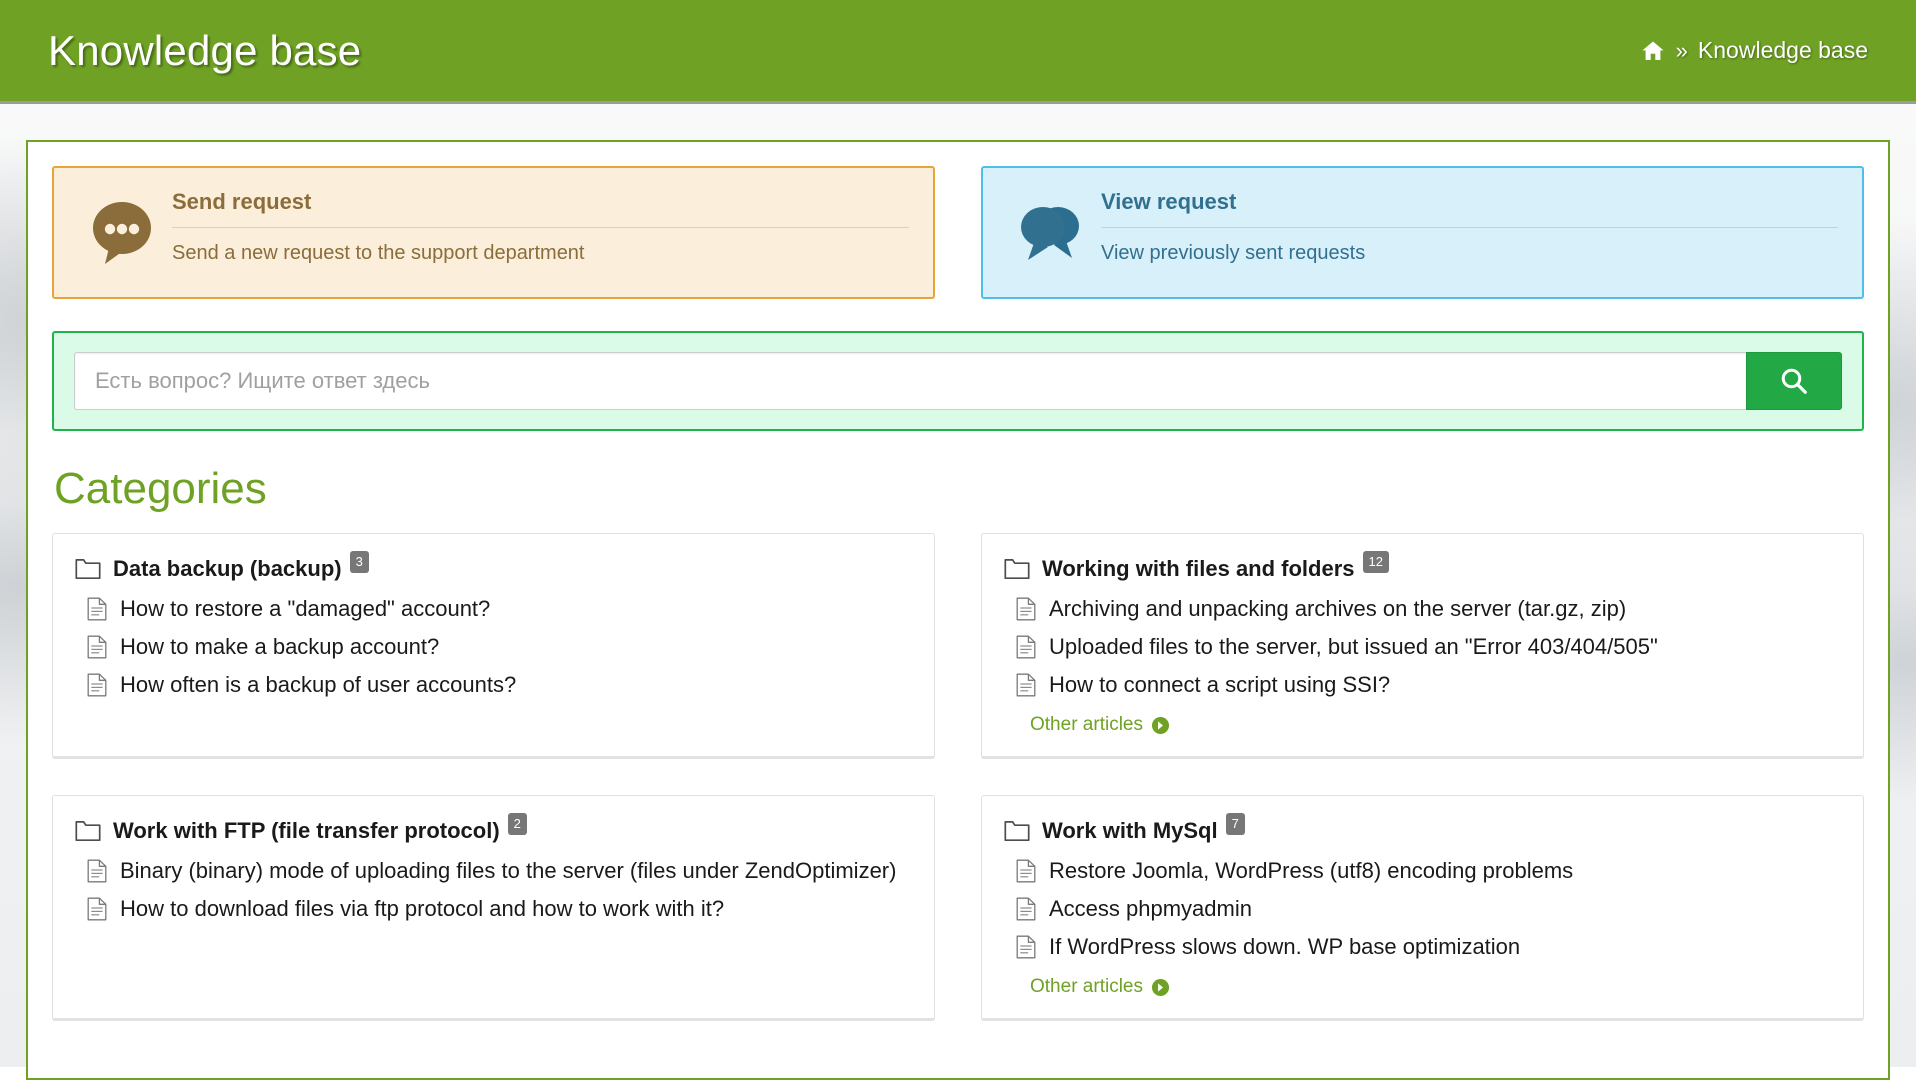  What do you see at coordinates (493, 609) in the screenshot?
I see `article-item-0-0: How to restore a "damaged" account?` at bounding box center [493, 609].